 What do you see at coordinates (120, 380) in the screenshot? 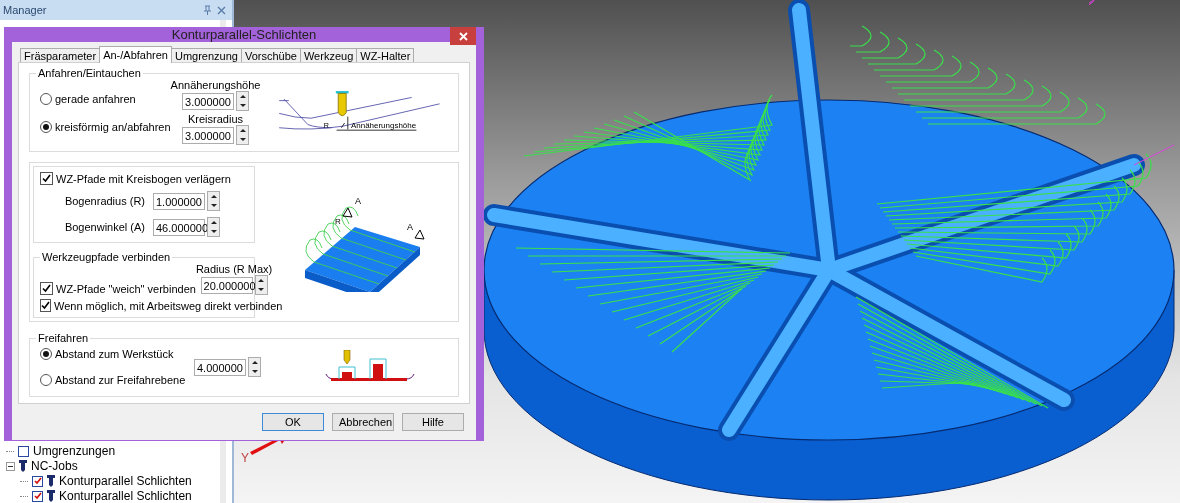
I see `option-label: Abstand zur Freifahrebene` at bounding box center [120, 380].